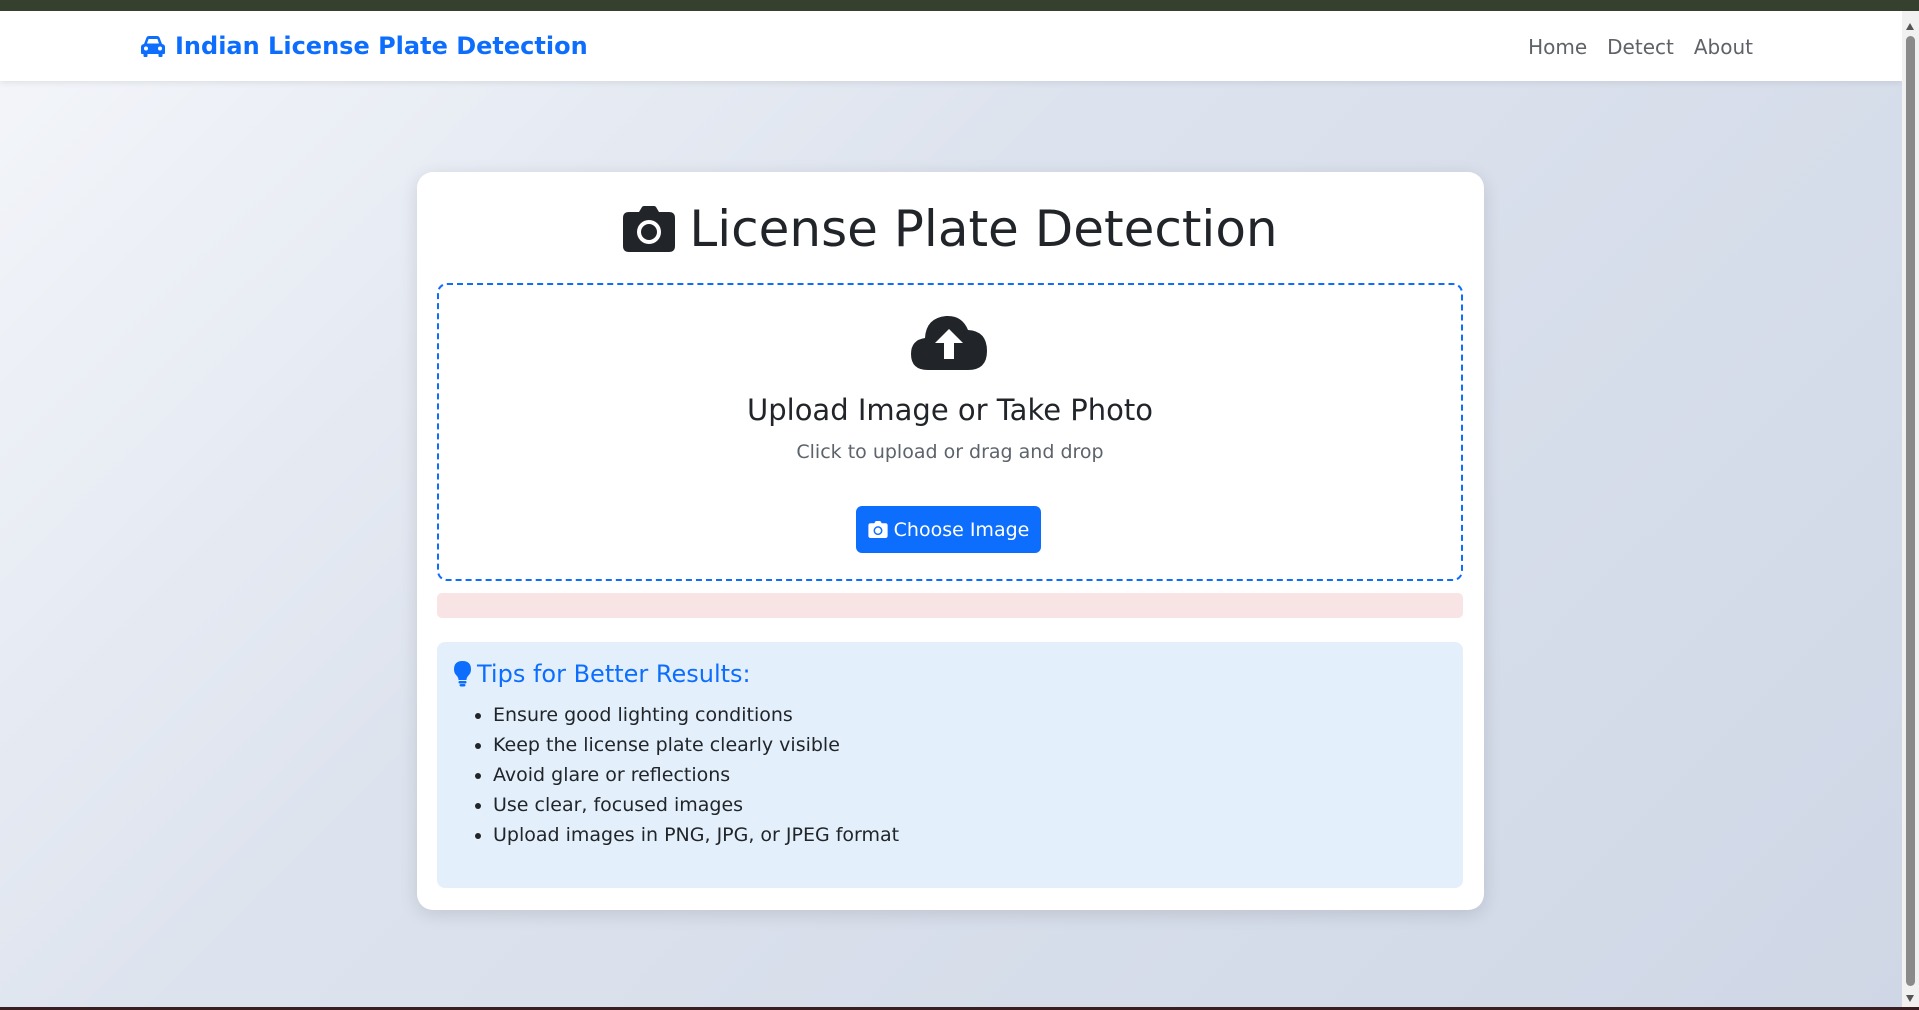 This screenshot has width=1919, height=1010. I want to click on upload-title: Upload Image or Take Photo, so click(950, 410).